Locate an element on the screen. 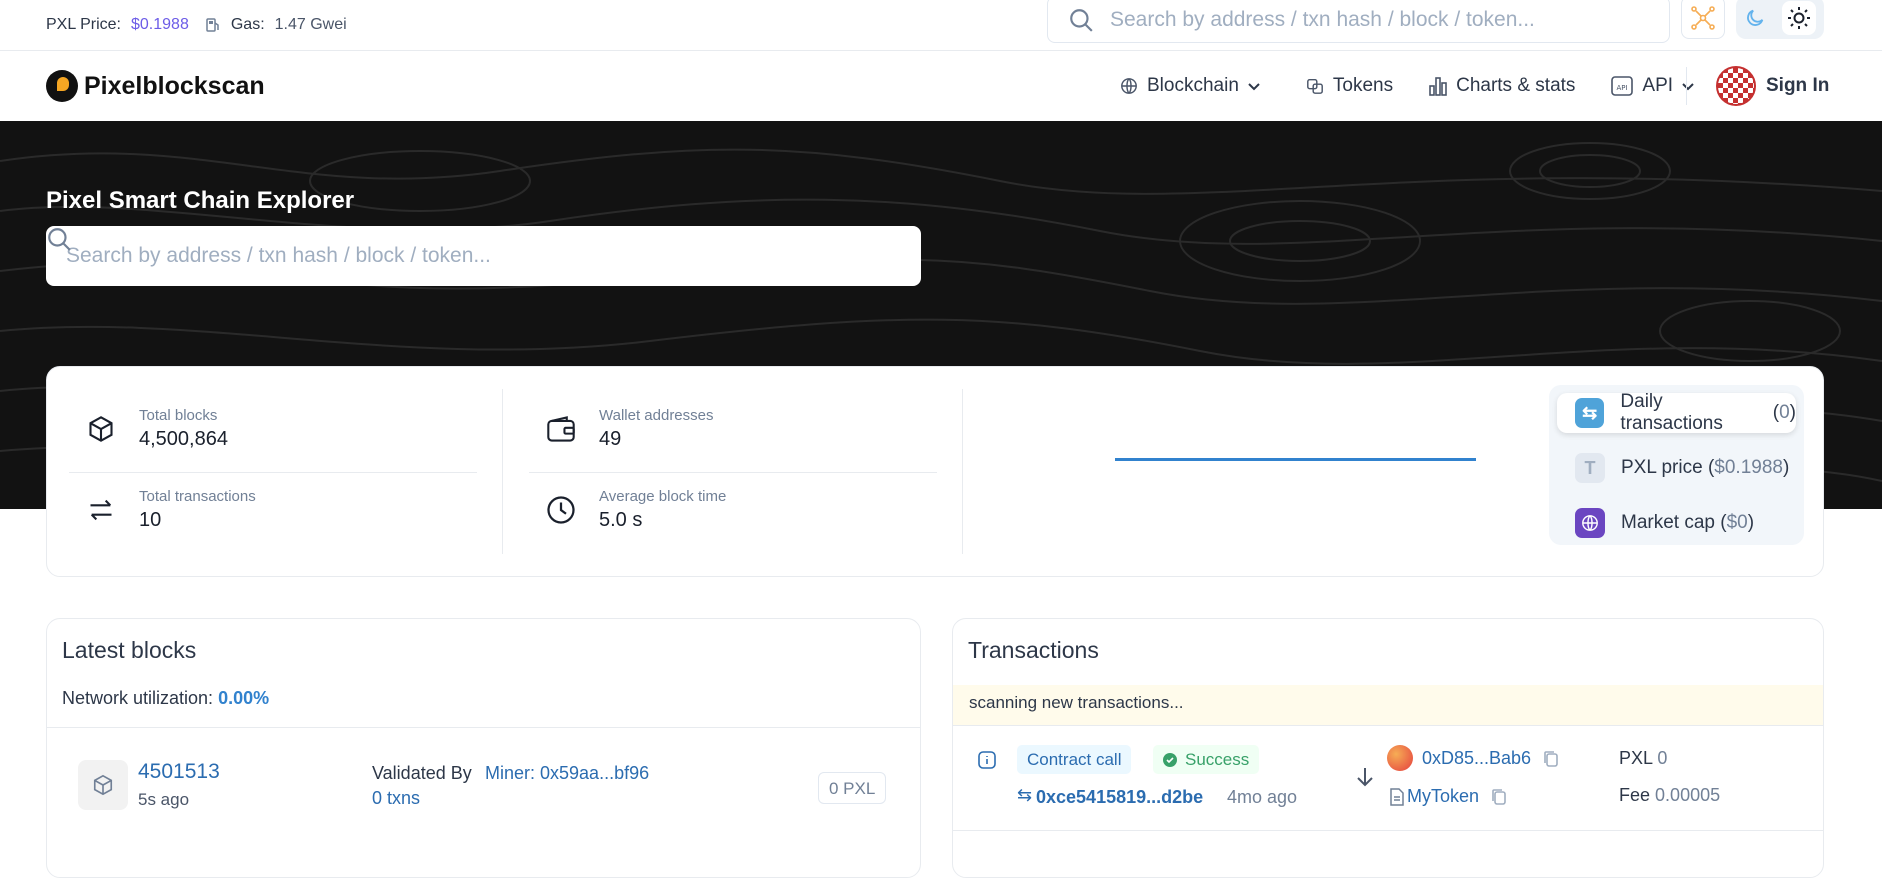 Image resolution: width=1882 pixels, height=878 pixels. nav-item-blockchain: Blockchain is located at coordinates (1195, 86).